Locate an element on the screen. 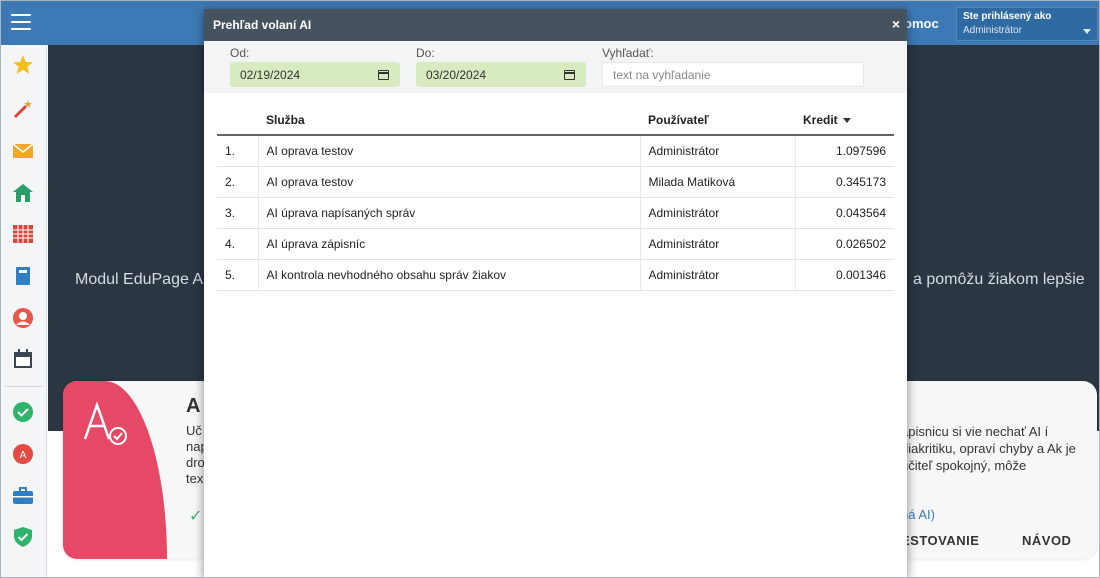 The height and width of the screenshot is (578, 1100). home-icon is located at coordinates (23, 193).